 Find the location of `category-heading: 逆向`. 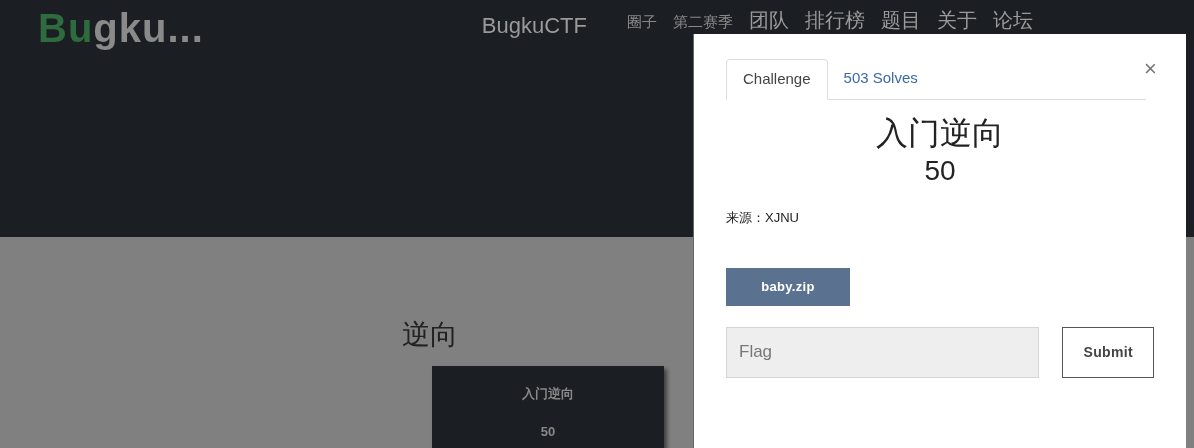

category-heading: 逆向 is located at coordinates (430, 335).